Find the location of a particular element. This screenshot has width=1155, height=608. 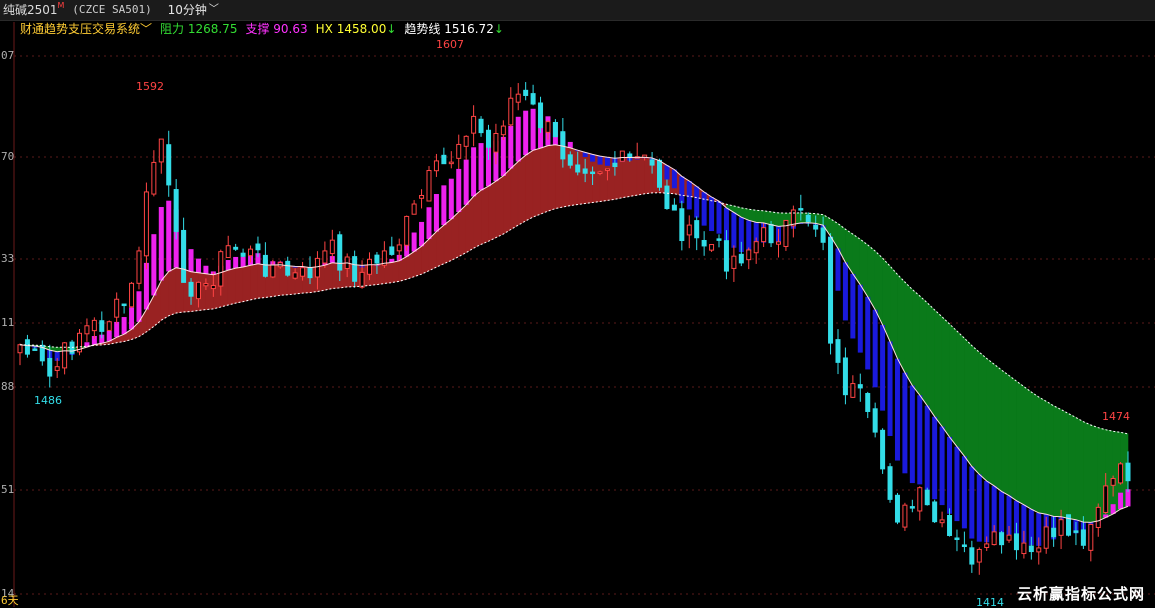

indicator-name: 财通趋势支压交易系统﹀ is located at coordinates (86, 29).